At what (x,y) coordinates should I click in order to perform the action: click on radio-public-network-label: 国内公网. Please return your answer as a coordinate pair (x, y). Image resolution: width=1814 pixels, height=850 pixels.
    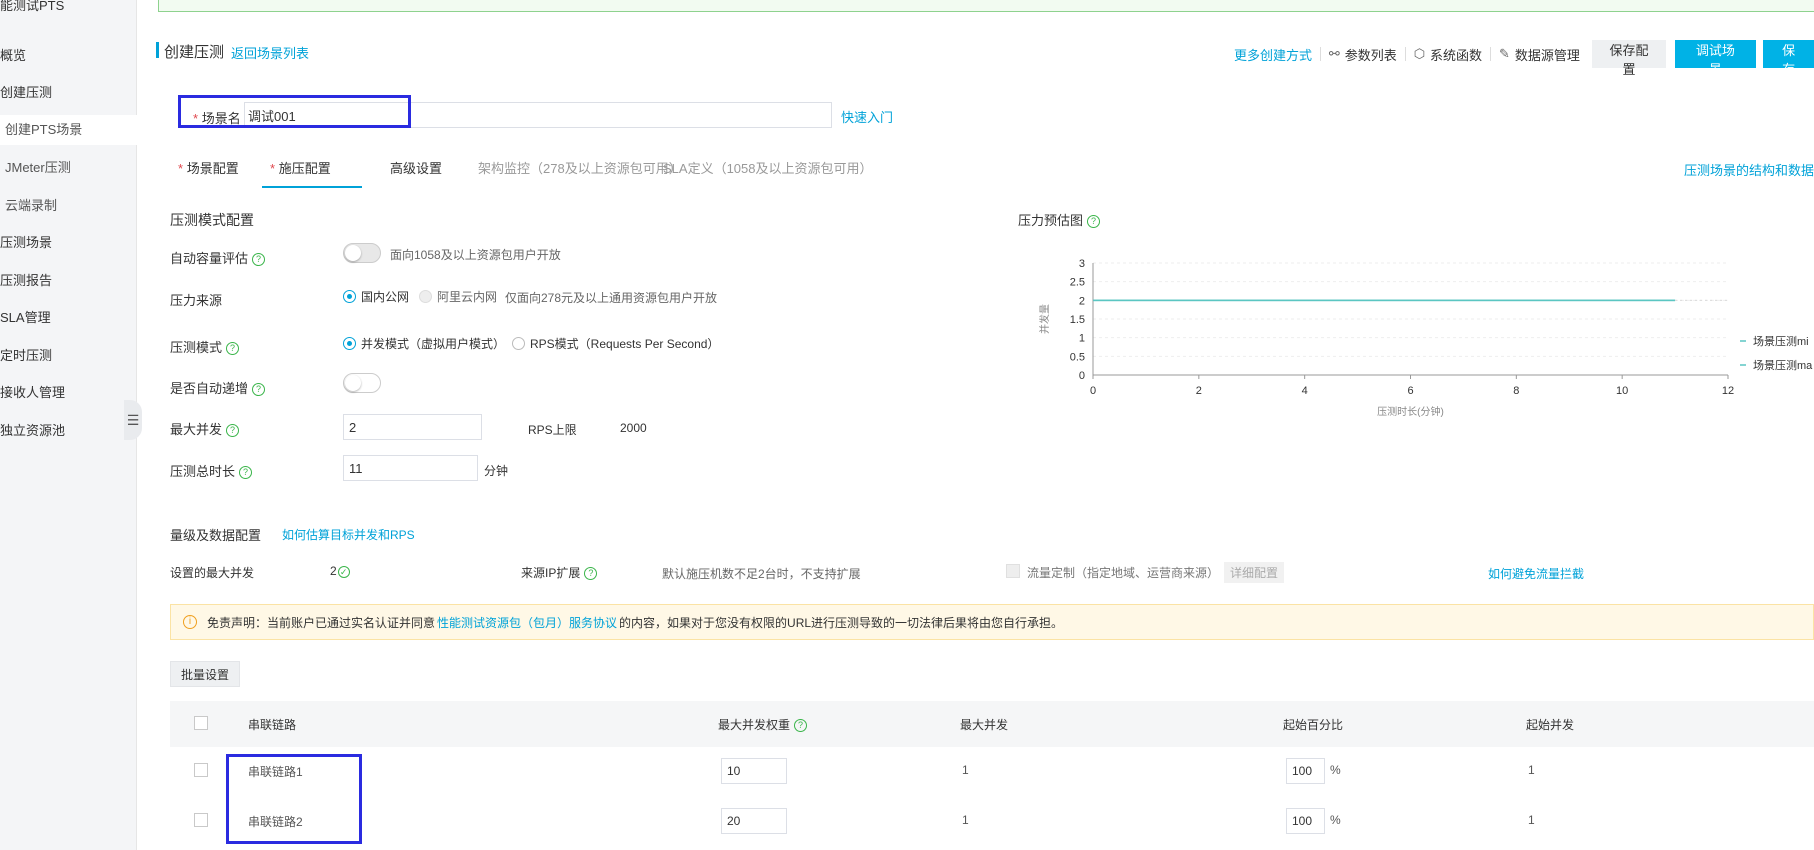
    Looking at the image, I should click on (385, 297).